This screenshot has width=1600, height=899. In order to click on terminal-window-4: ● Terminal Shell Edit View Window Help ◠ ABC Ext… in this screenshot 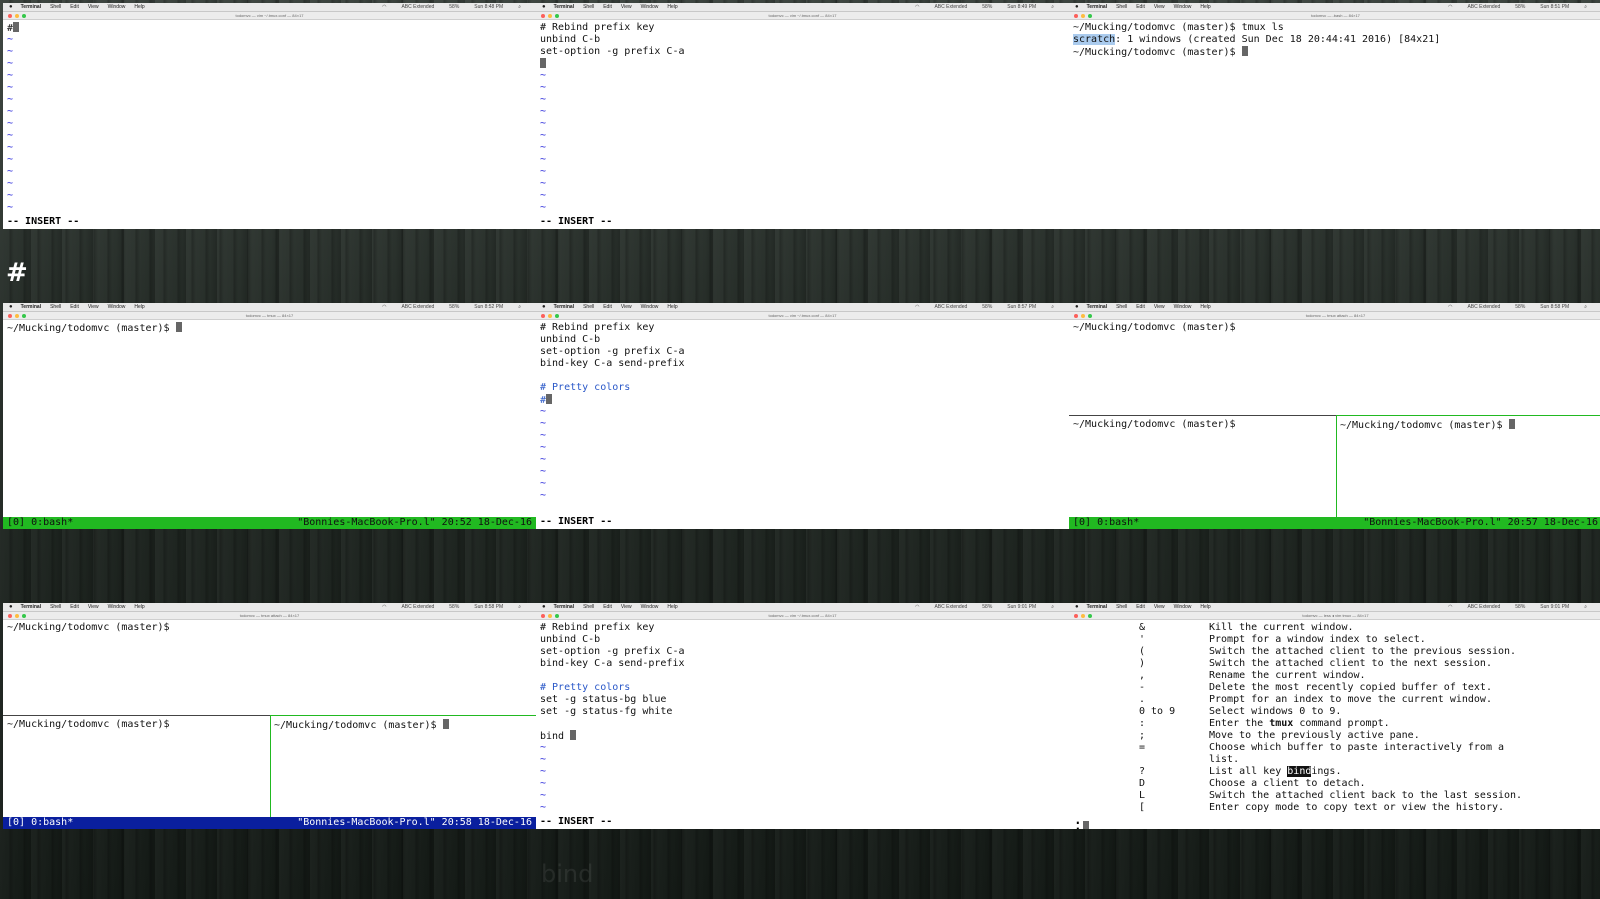, I will do `click(269, 416)`.